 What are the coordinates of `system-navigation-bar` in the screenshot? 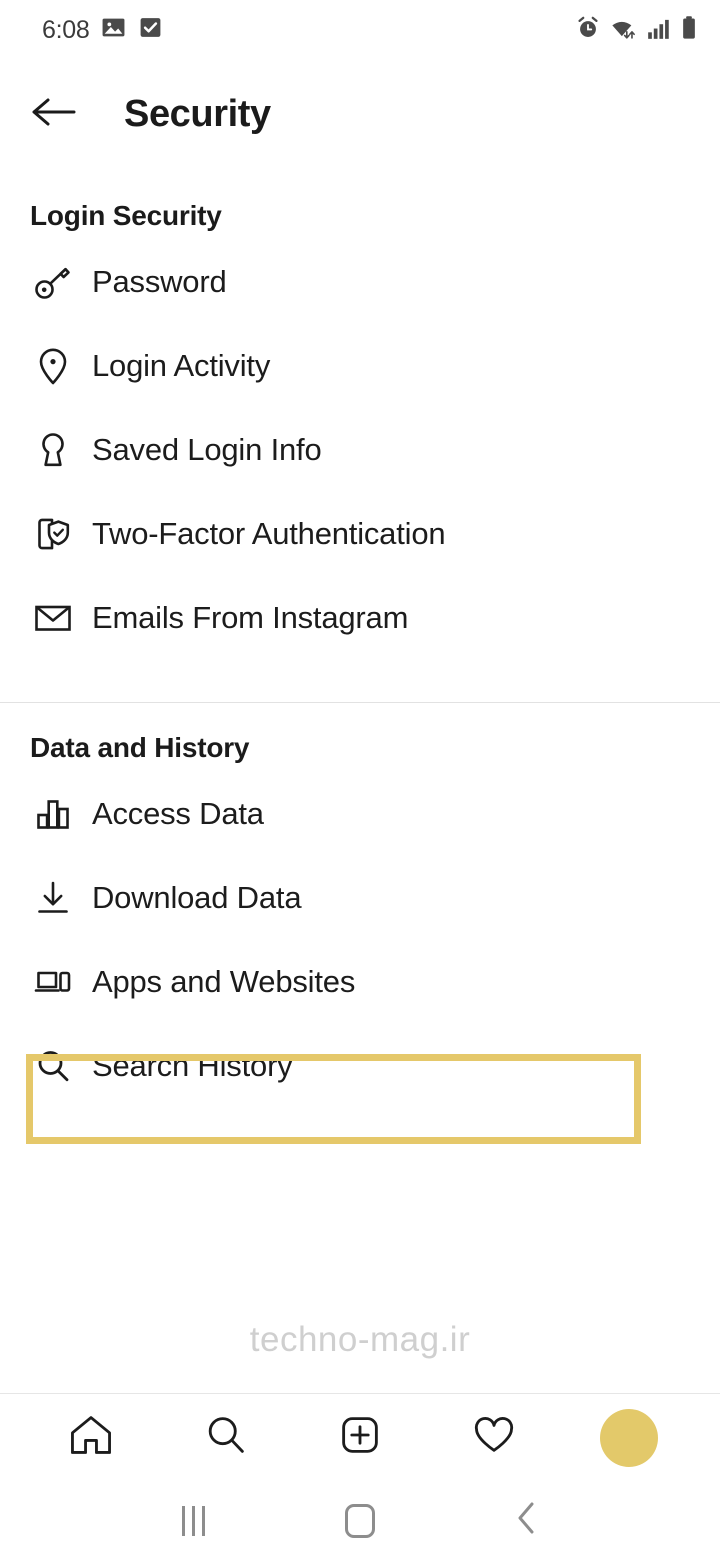 It's located at (360, 1520).